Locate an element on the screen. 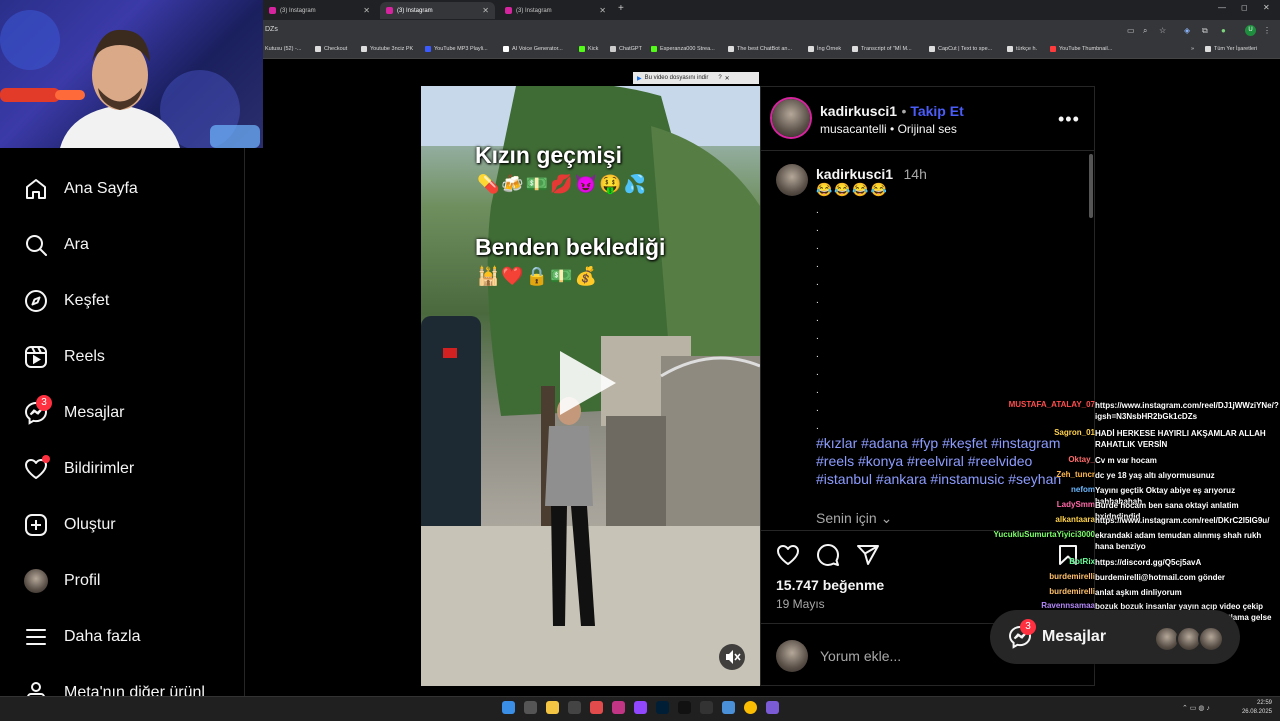 Image resolution: width=1280 pixels, height=721 pixels. more-bookmarks-icon: » is located at coordinates (1192, 49).